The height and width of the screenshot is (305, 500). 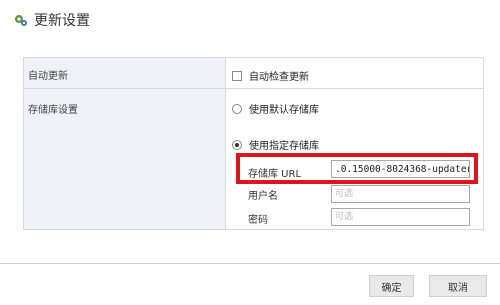 What do you see at coordinates (391, 286) in the screenshot?
I see `ok-button: 确定` at bounding box center [391, 286].